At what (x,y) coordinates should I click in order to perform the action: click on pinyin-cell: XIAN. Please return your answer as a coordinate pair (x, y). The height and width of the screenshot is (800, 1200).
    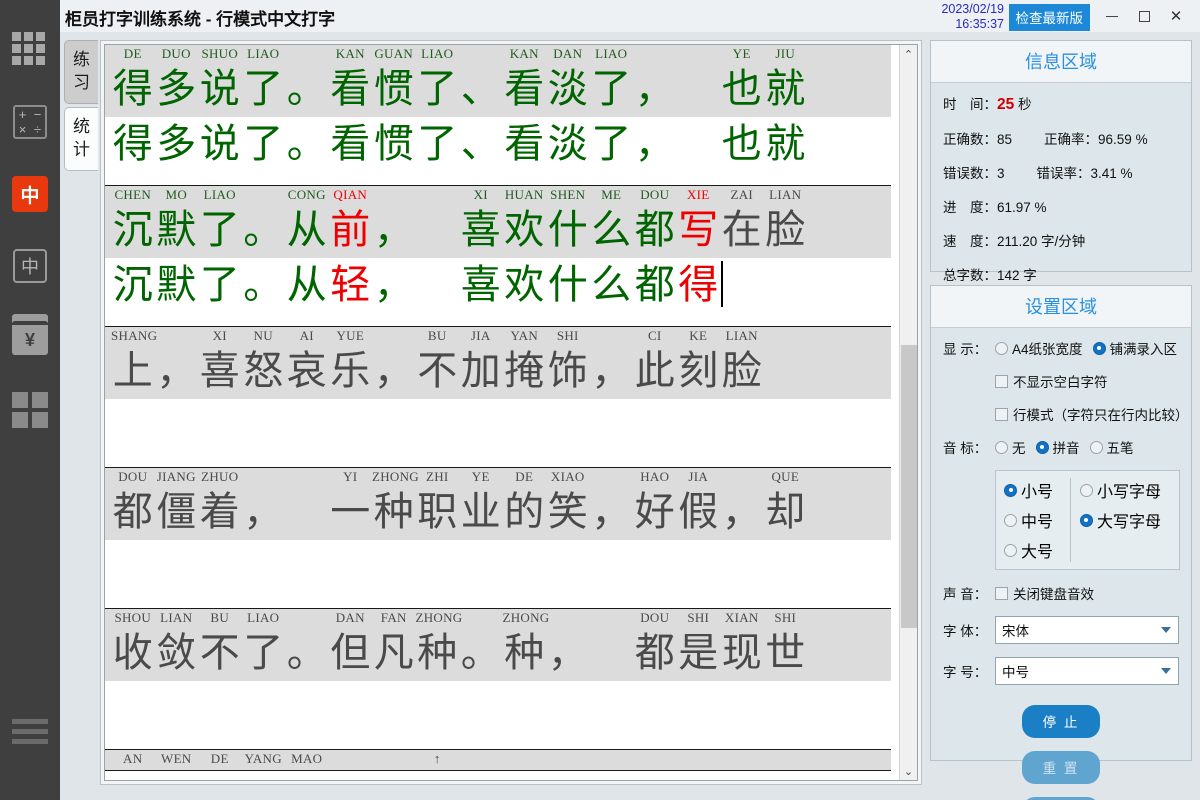
    Looking at the image, I should click on (741, 617).